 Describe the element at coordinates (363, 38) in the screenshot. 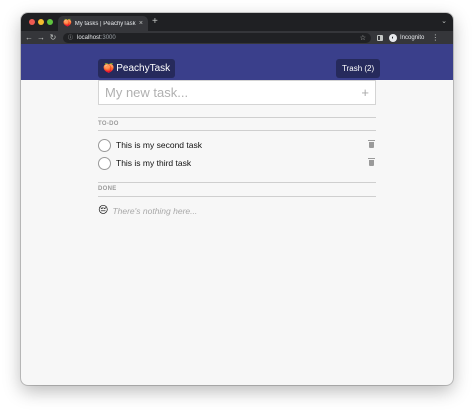

I see `bookmark-star-icon: ☆` at that location.